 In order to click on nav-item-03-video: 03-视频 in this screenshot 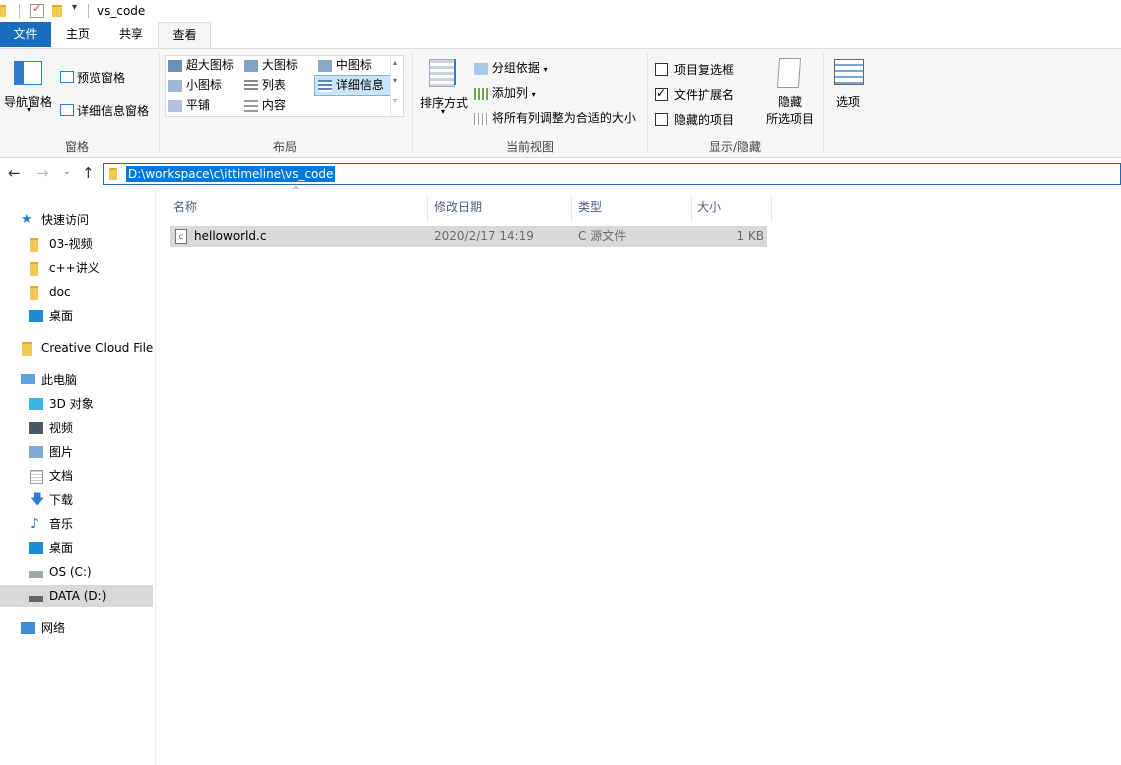, I will do `click(76, 244)`.